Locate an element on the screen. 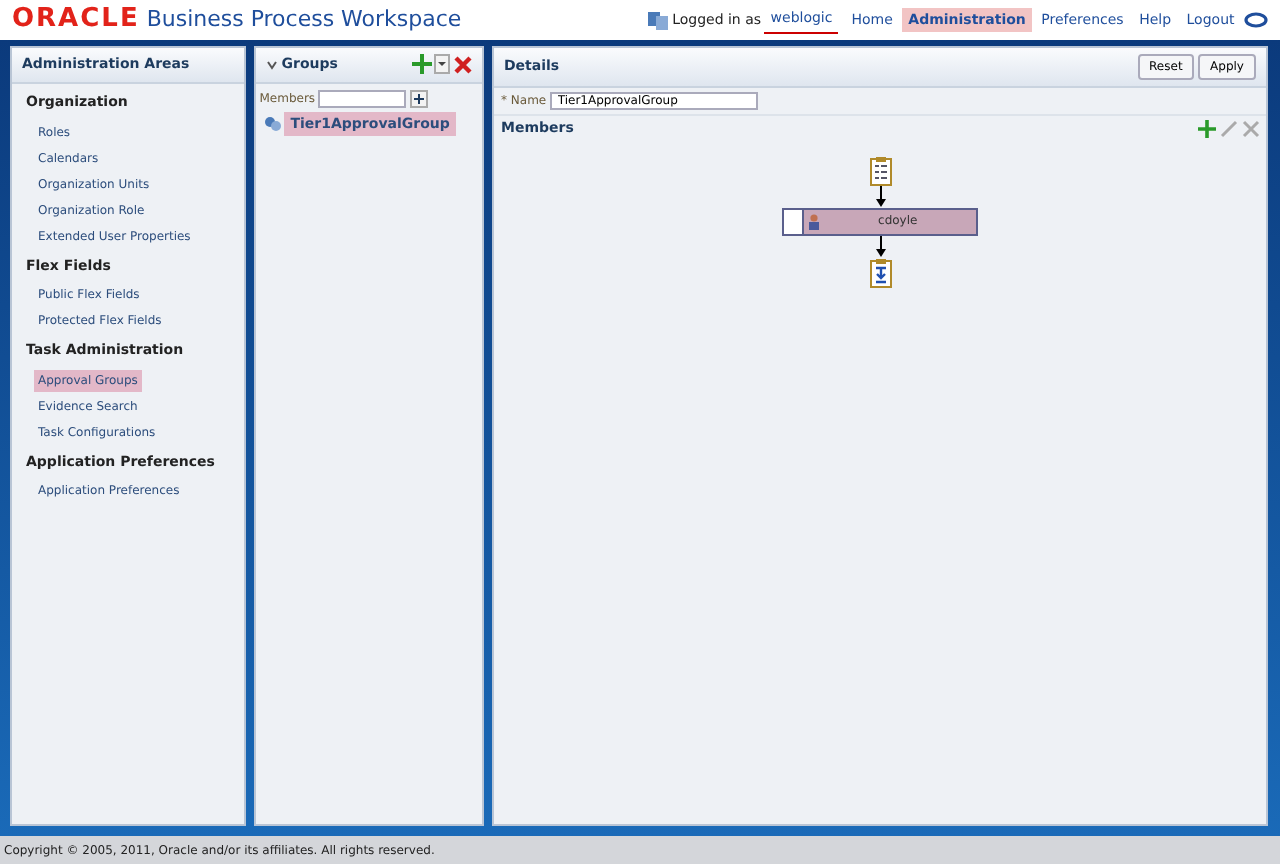 Image resolution: width=1280 pixels, height=864 pixels. end-icon is located at coordinates (880, 272).